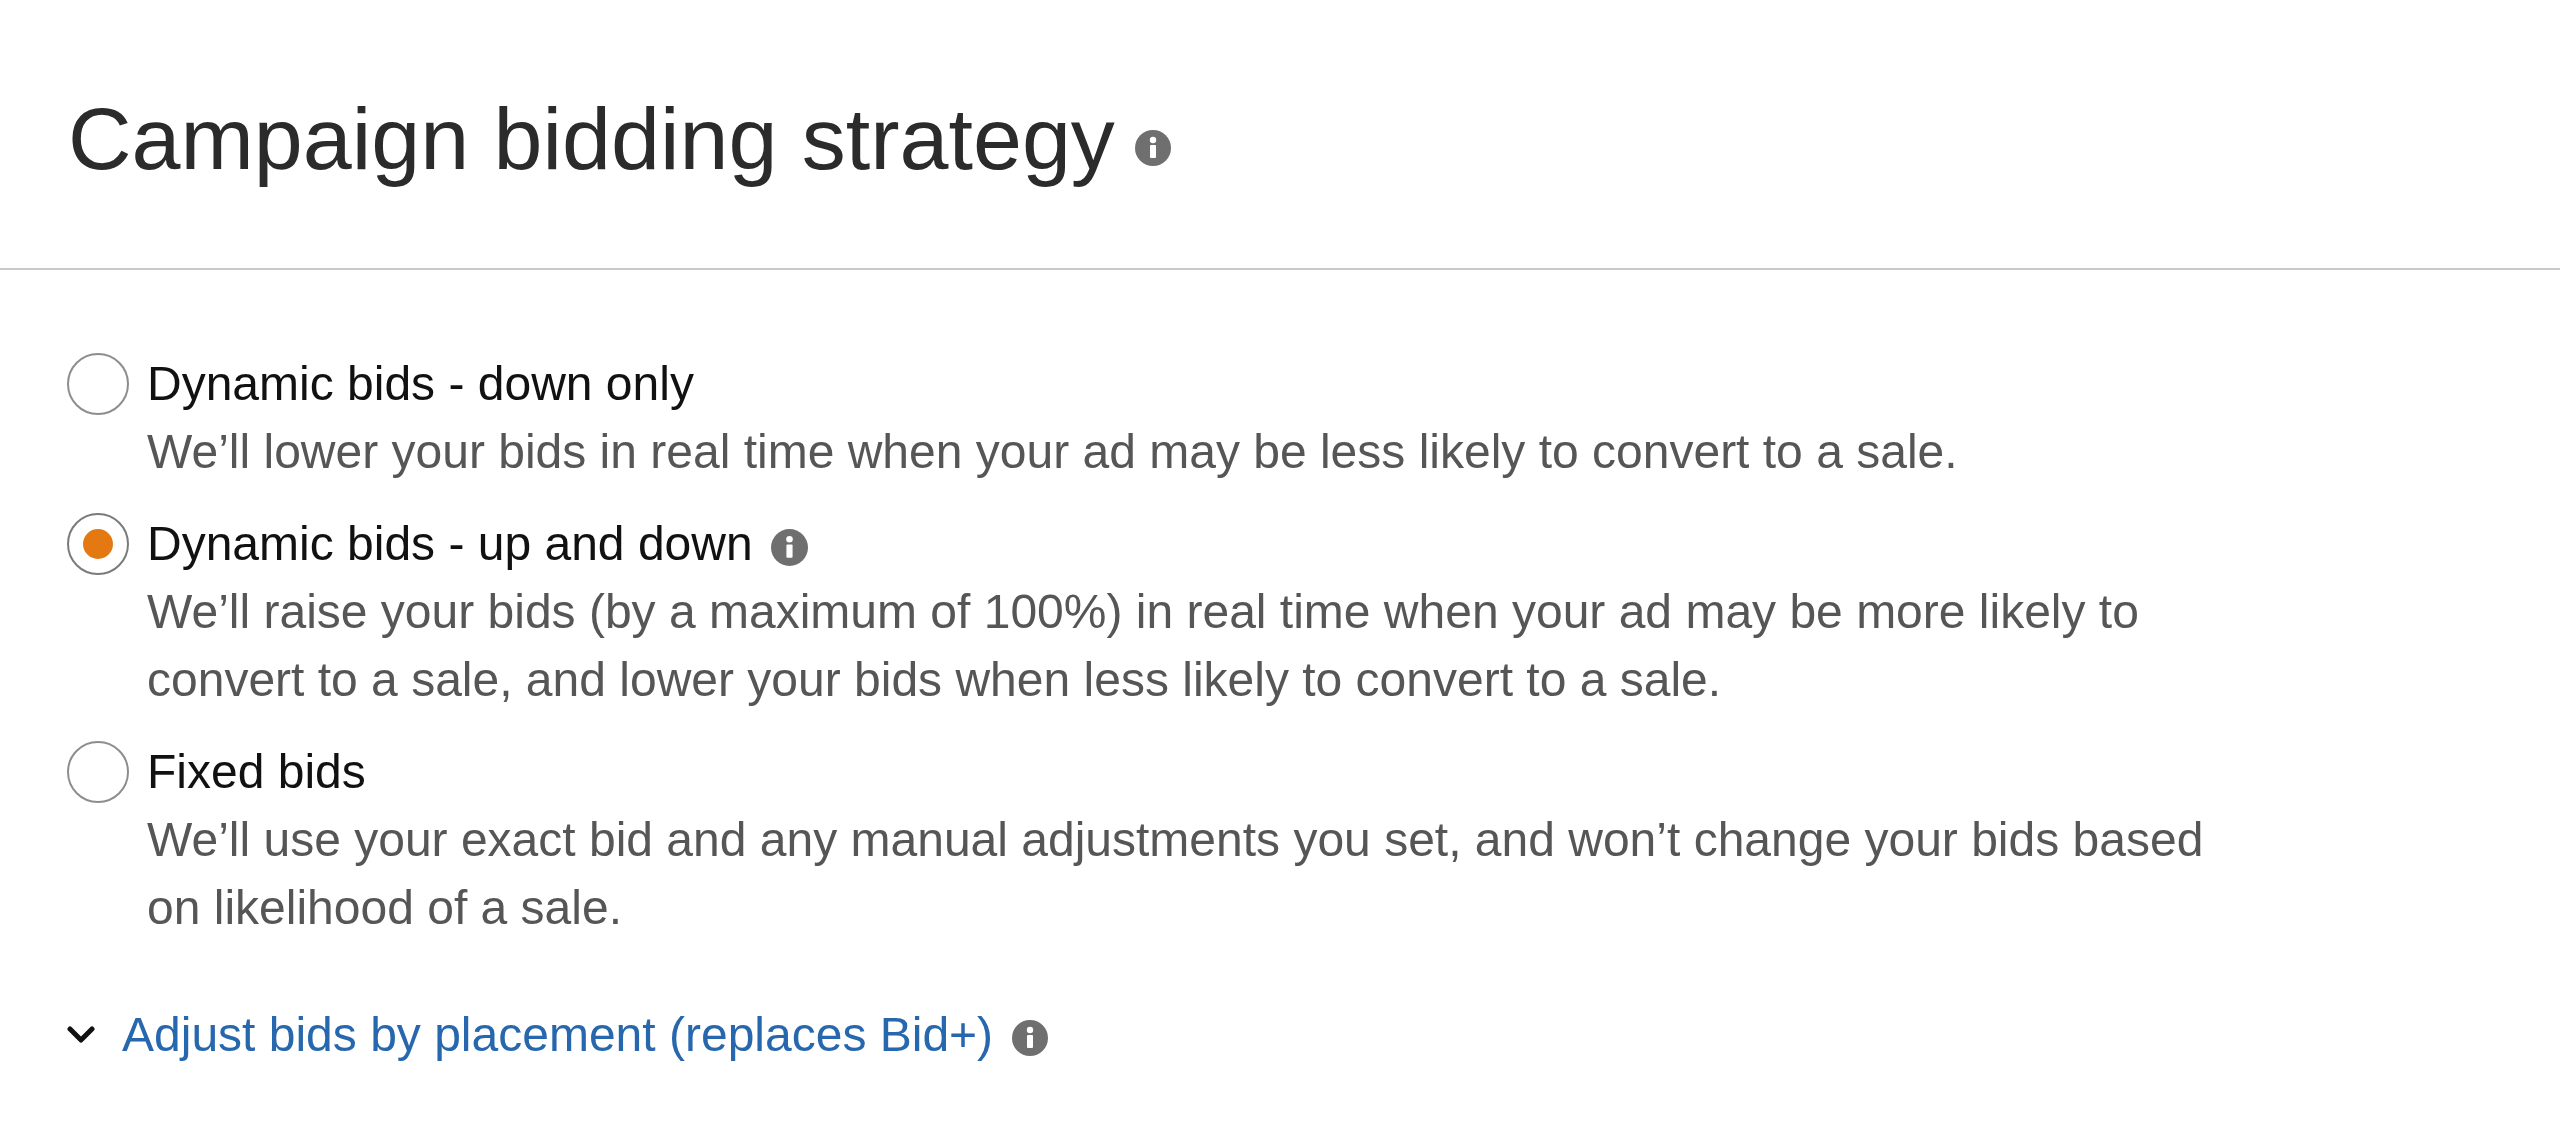 This screenshot has width=2560, height=1139. What do you see at coordinates (558, 1035) in the screenshot?
I see `placement-link: Adjust bids by placement (replaces Bid+)` at bounding box center [558, 1035].